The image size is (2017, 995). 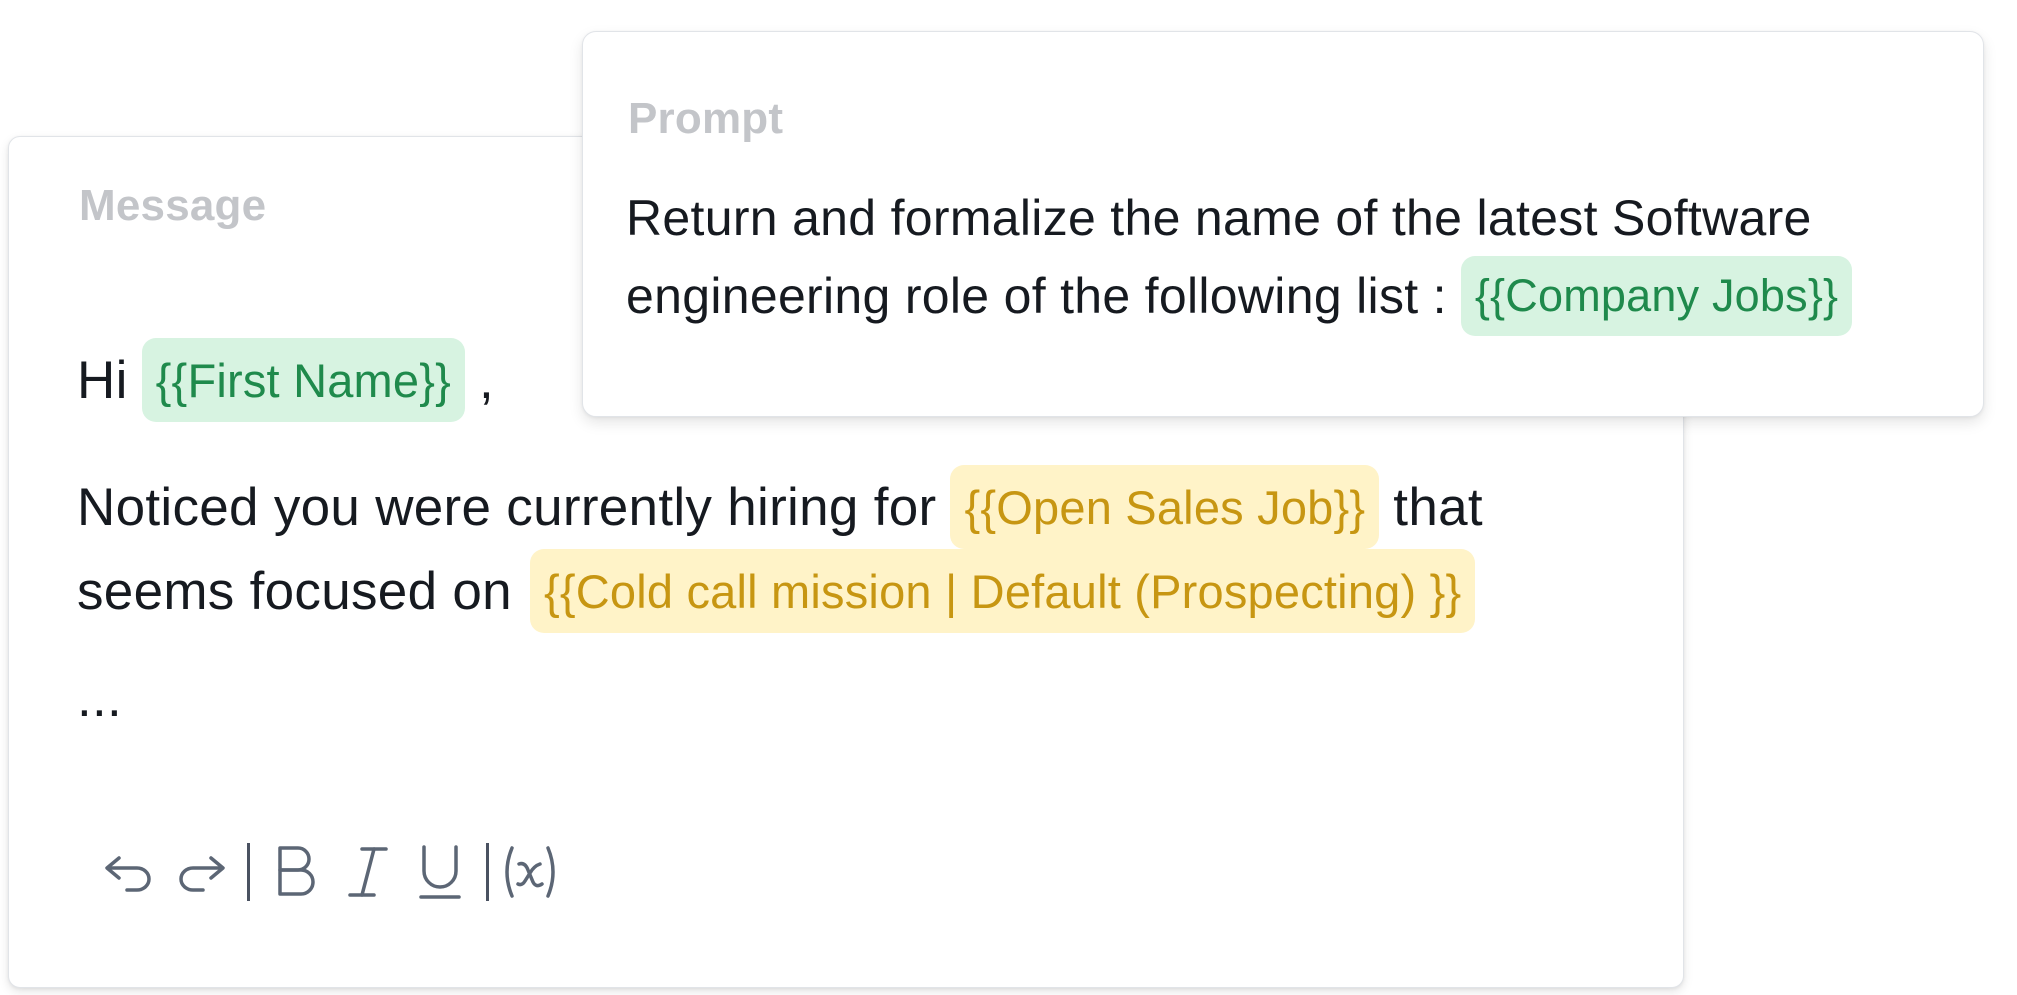 I want to click on redo-button, so click(x=201, y=872).